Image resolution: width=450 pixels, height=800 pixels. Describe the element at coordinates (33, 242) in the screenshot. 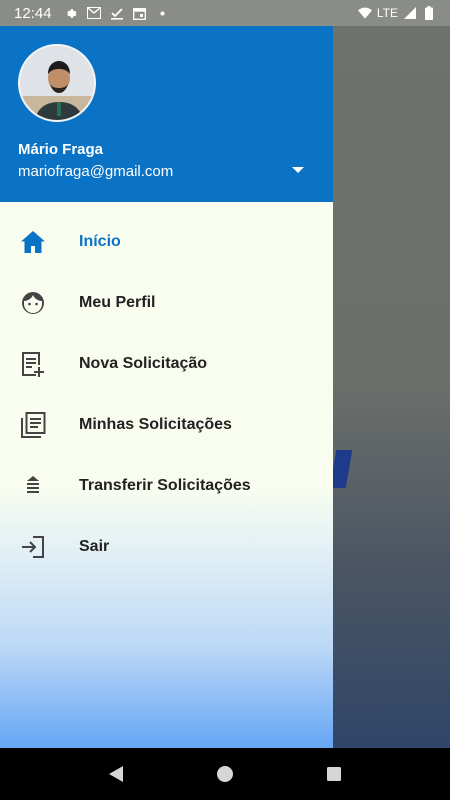

I see `home-icon` at that location.